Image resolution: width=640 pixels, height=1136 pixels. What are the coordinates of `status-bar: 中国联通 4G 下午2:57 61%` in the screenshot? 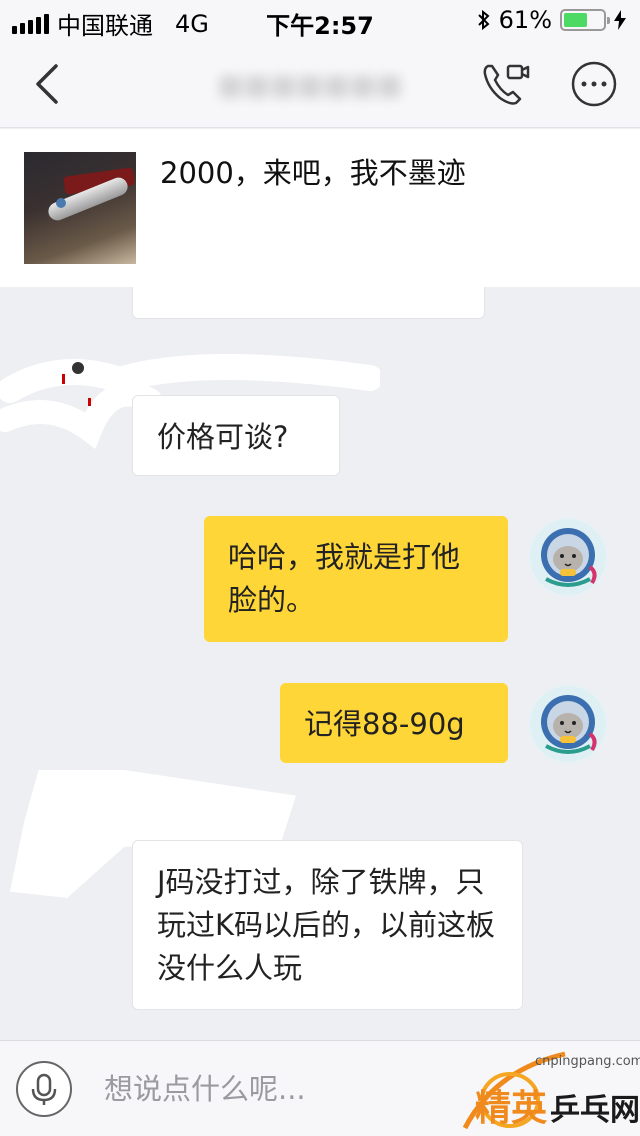 It's located at (320, 20).